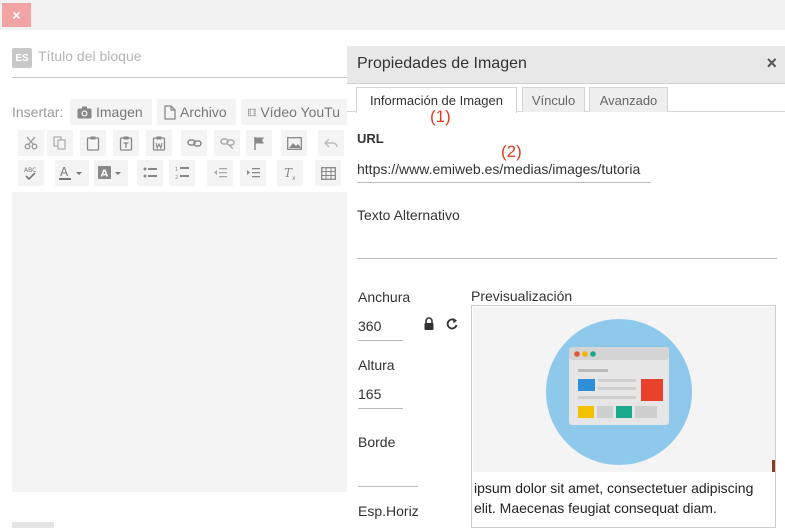 This screenshot has height=528, width=785. I want to click on table-icon, so click(328, 173).